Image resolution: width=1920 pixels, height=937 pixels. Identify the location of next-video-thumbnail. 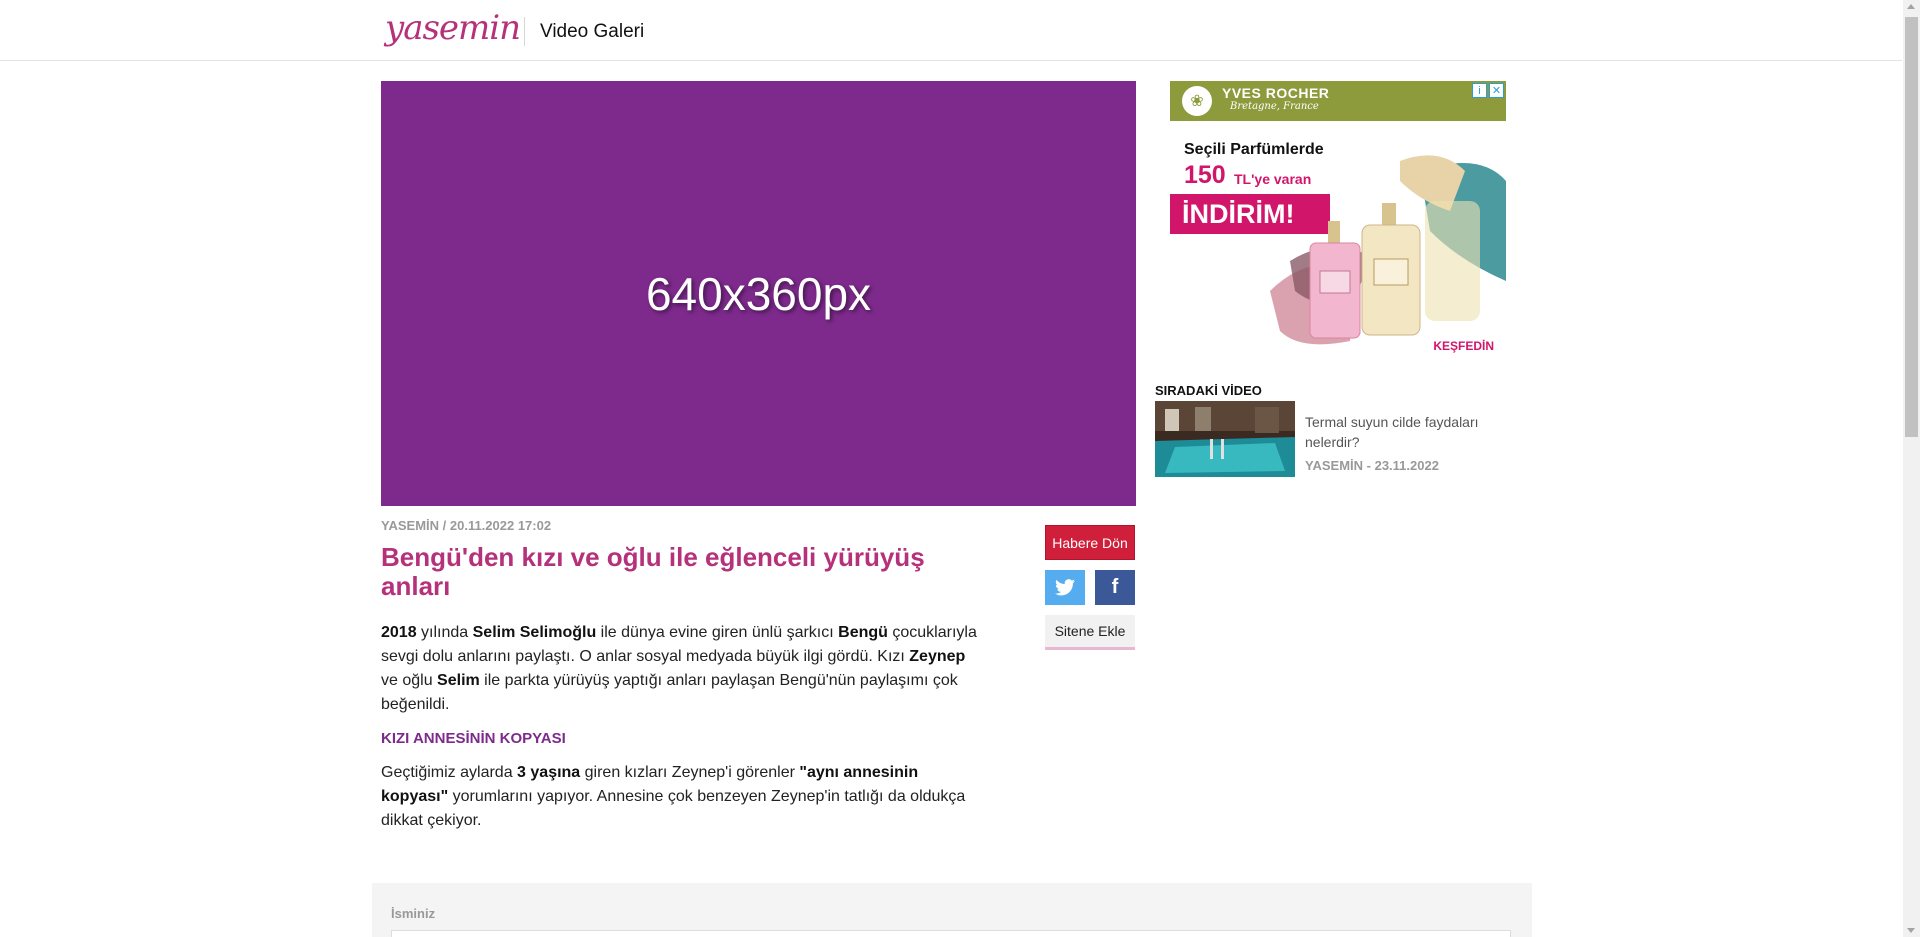
(1225, 439).